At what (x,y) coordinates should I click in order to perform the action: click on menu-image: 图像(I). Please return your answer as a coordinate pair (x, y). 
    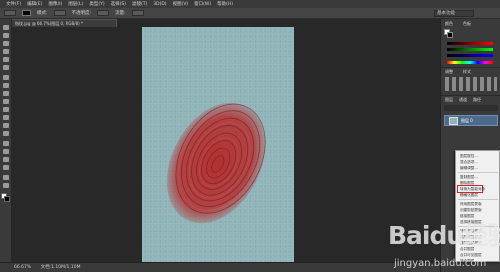
    Looking at the image, I should click on (55, 4).